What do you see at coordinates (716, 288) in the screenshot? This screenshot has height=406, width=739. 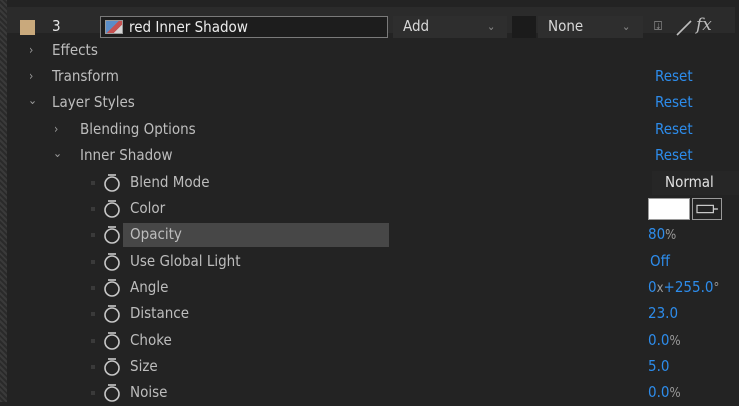 I see `angle-deg-unit: °` at bounding box center [716, 288].